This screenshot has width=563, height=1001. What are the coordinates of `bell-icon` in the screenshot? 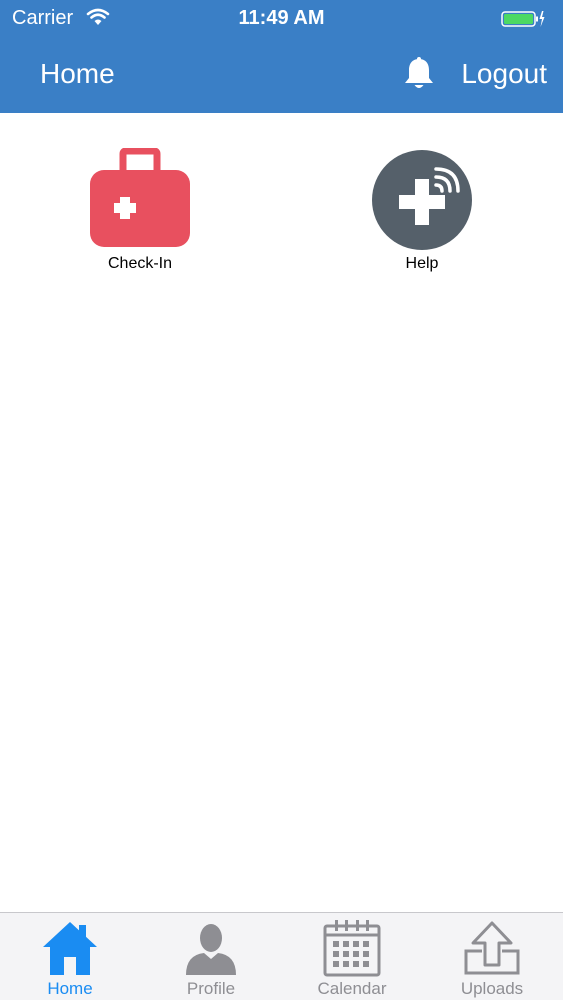 It's located at (419, 74).